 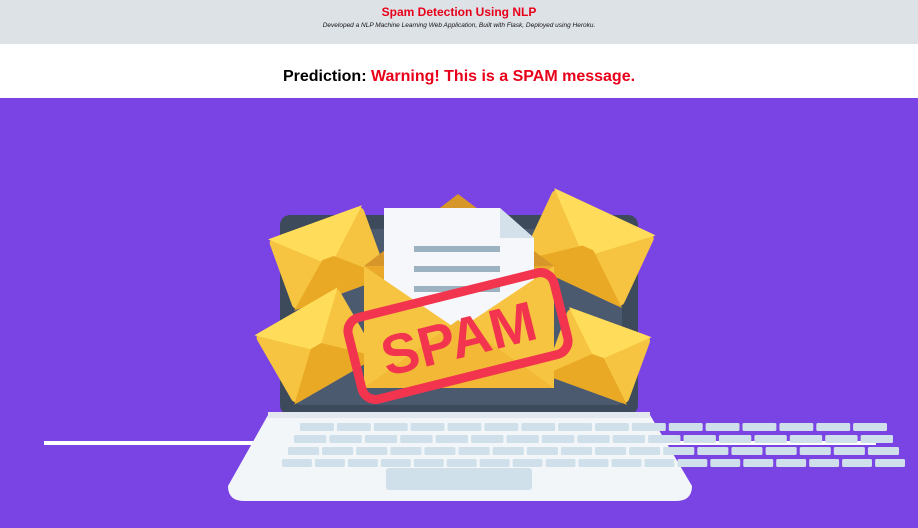 What do you see at coordinates (459, 12) in the screenshot?
I see `app-title: Spam Detection Using NLP` at bounding box center [459, 12].